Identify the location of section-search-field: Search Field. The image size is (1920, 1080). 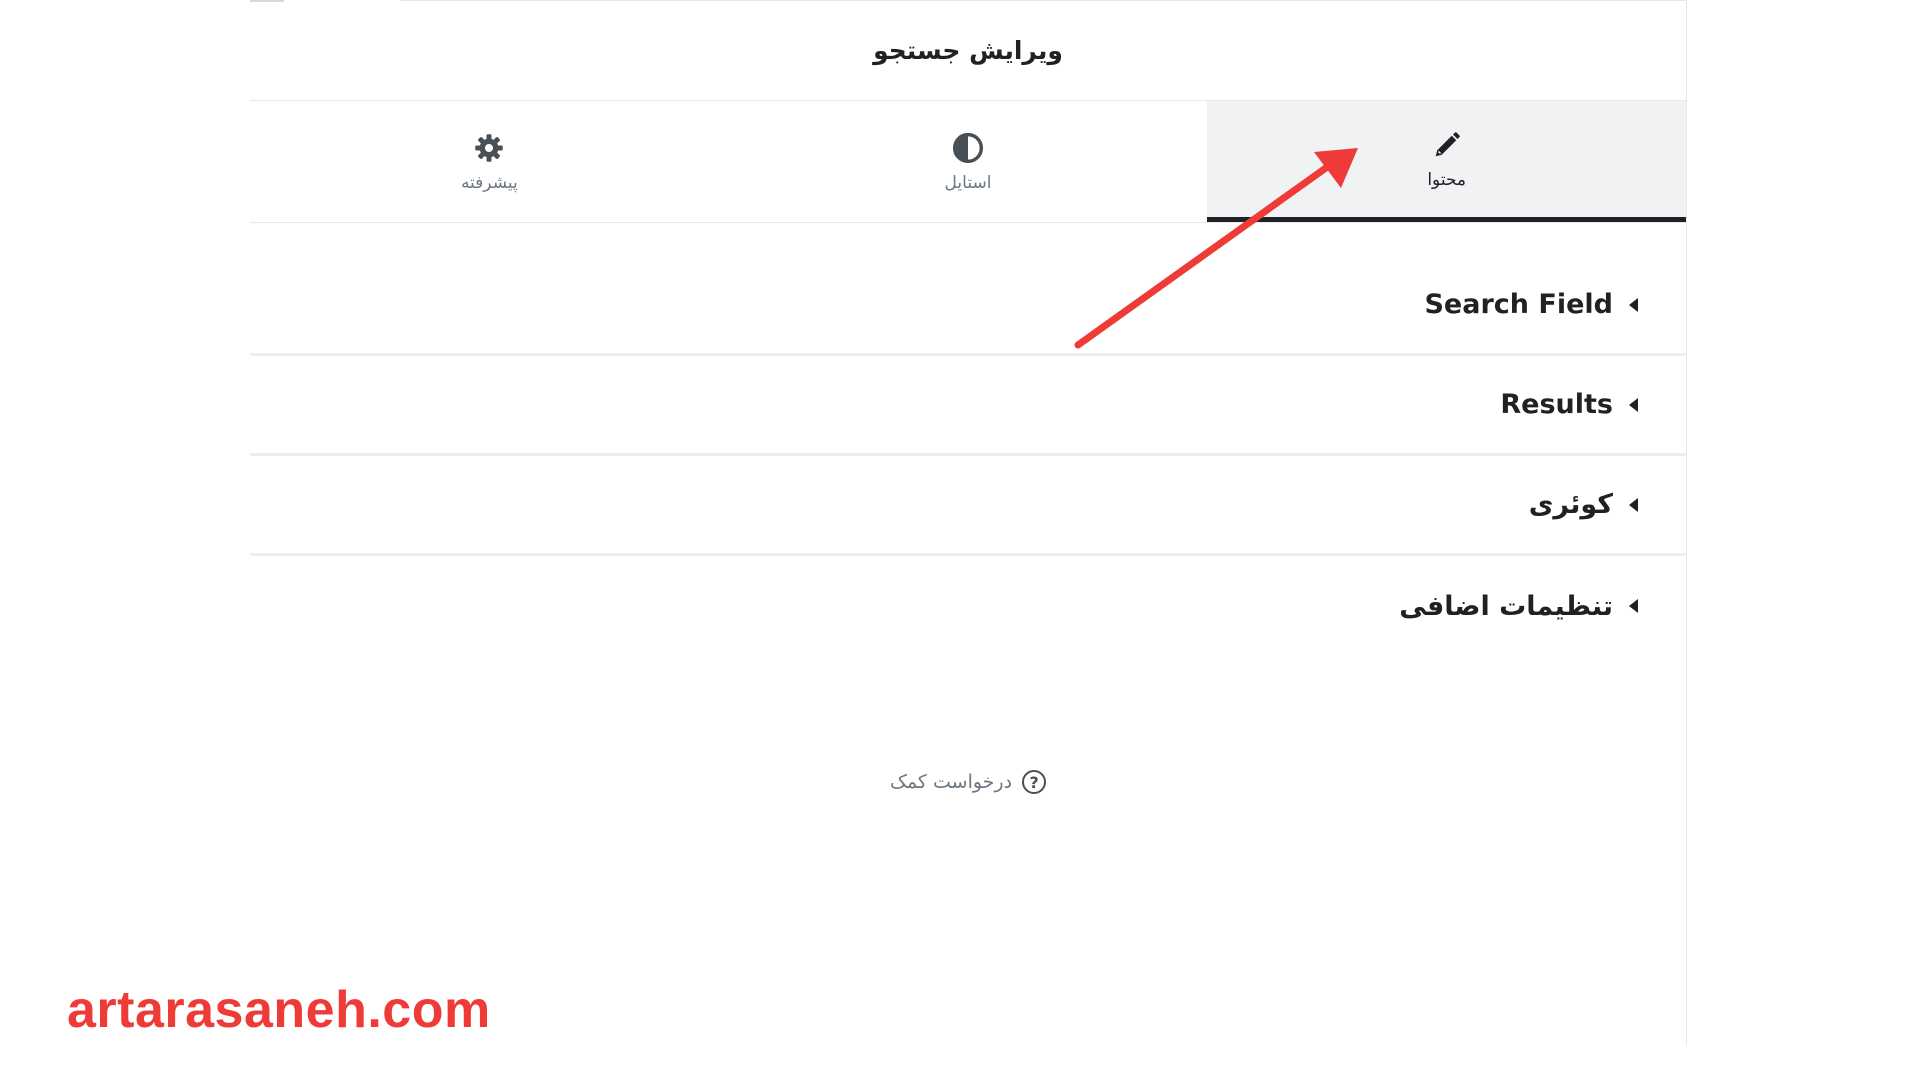
(968, 306).